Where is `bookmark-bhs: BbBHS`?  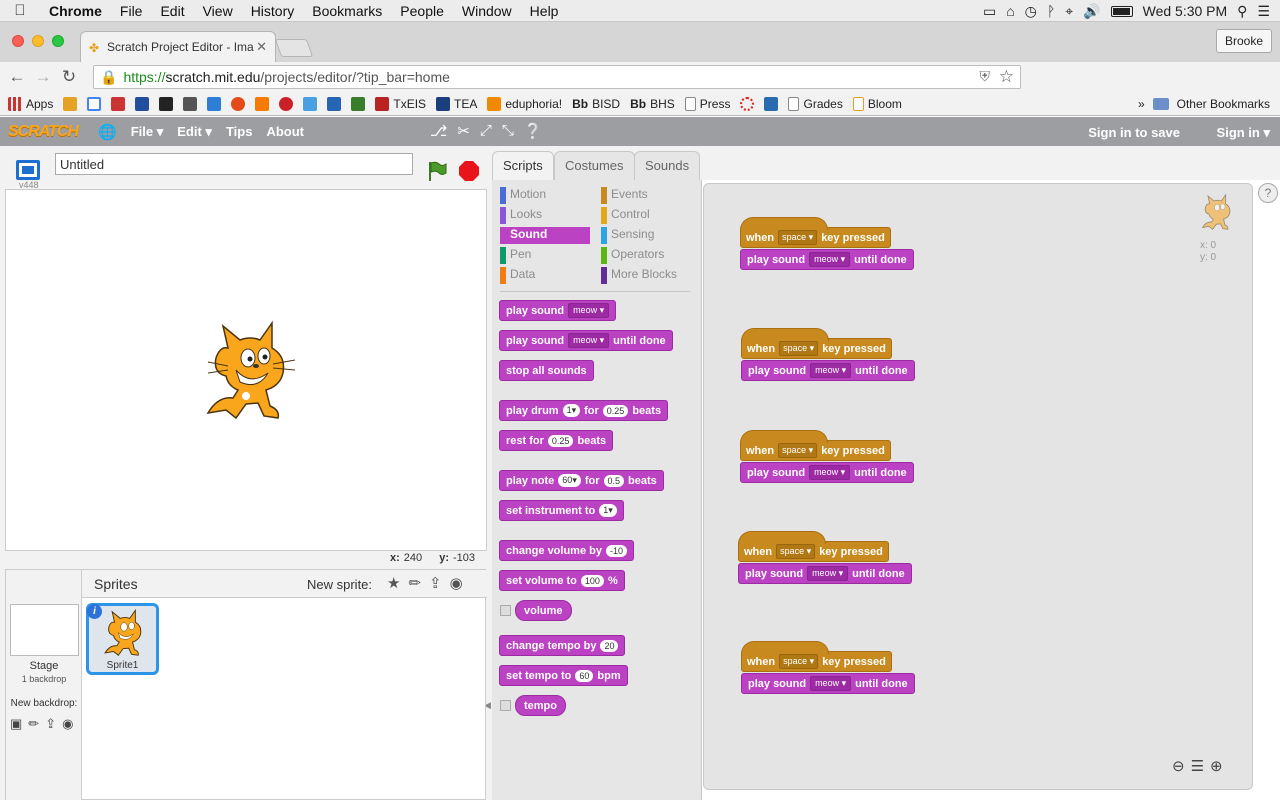 bookmark-bhs: BbBHS is located at coordinates (652, 104).